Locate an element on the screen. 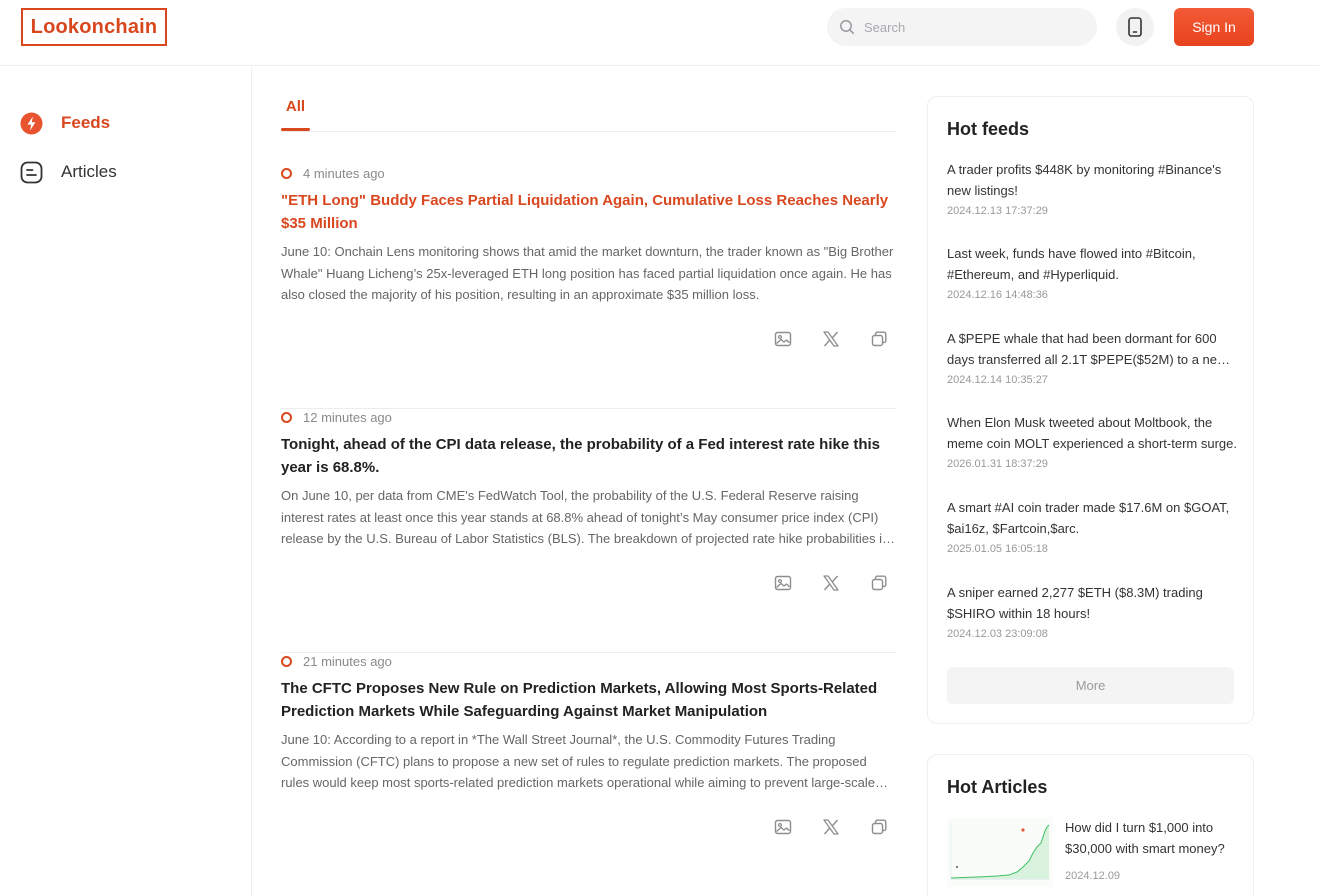 The width and height of the screenshot is (1319, 896). hot-feed-date: 2025.01.05 16:05:18 is located at coordinates (997, 549).